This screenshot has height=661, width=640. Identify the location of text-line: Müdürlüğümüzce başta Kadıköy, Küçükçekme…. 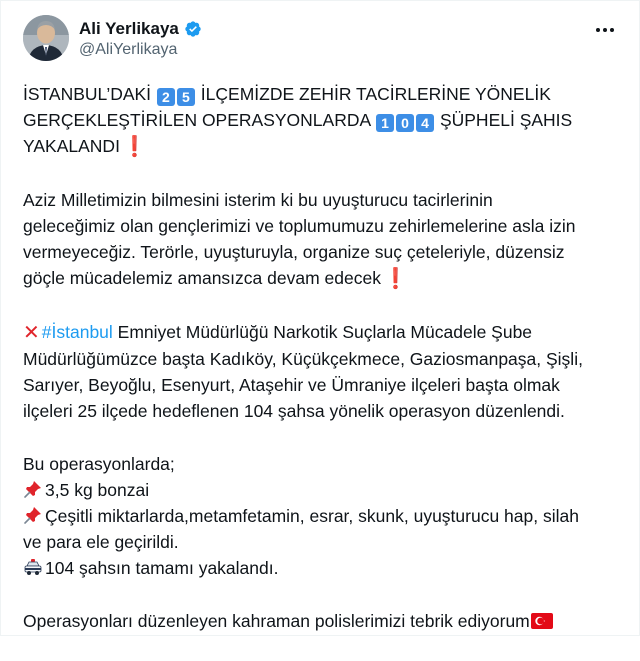
(303, 359).